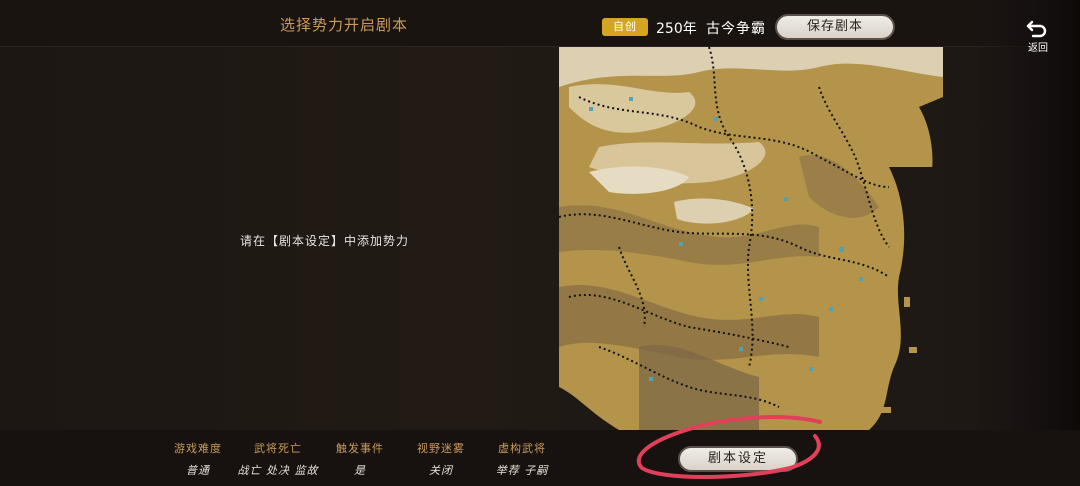 Image resolution: width=1080 pixels, height=486 pixels. Describe the element at coordinates (360, 470) in the screenshot. I see `setting-value: 是` at that location.